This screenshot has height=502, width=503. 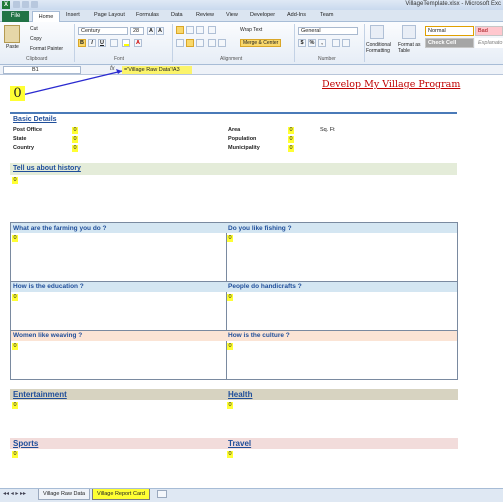 I want to click on tab-page-layout: Page Layout, so click(x=109, y=15).